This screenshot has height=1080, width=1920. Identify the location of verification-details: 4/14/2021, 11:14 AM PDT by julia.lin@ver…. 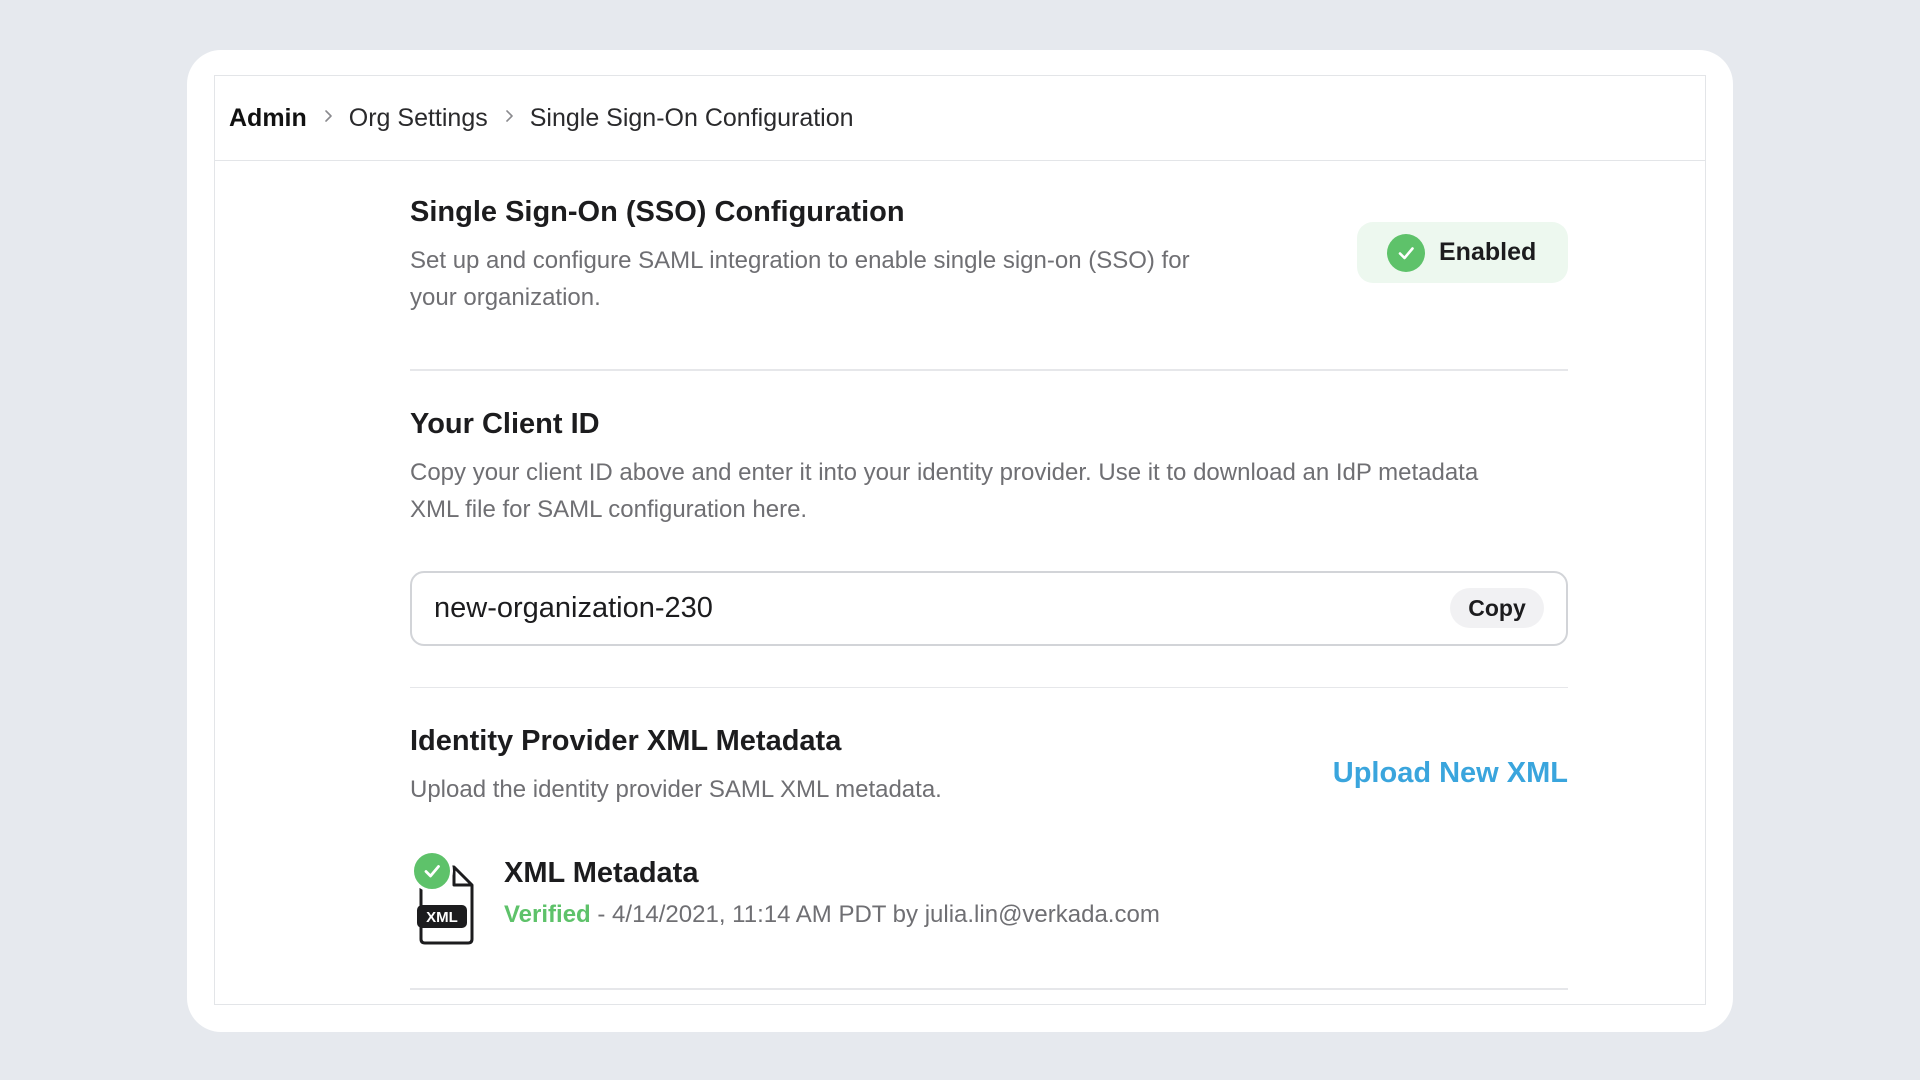
(886, 914).